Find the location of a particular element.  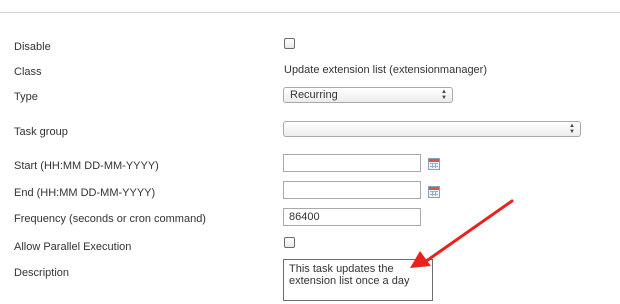

disable-checkbox is located at coordinates (289, 43).